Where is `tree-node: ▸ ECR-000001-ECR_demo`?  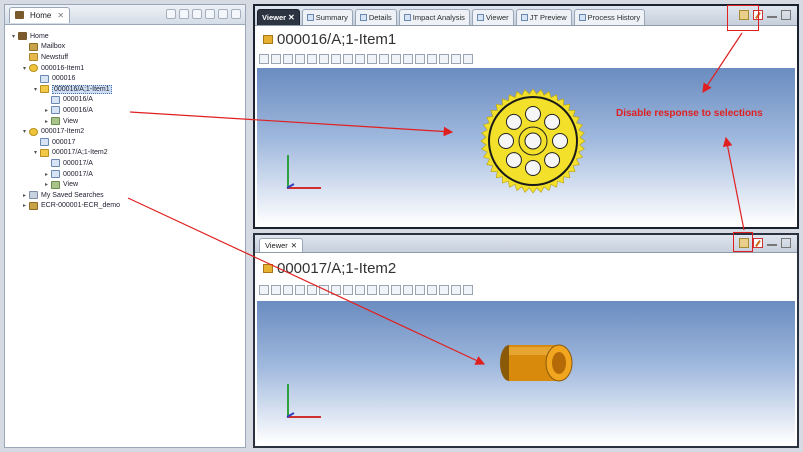 tree-node: ▸ ECR-000001-ECR_demo is located at coordinates (125, 206).